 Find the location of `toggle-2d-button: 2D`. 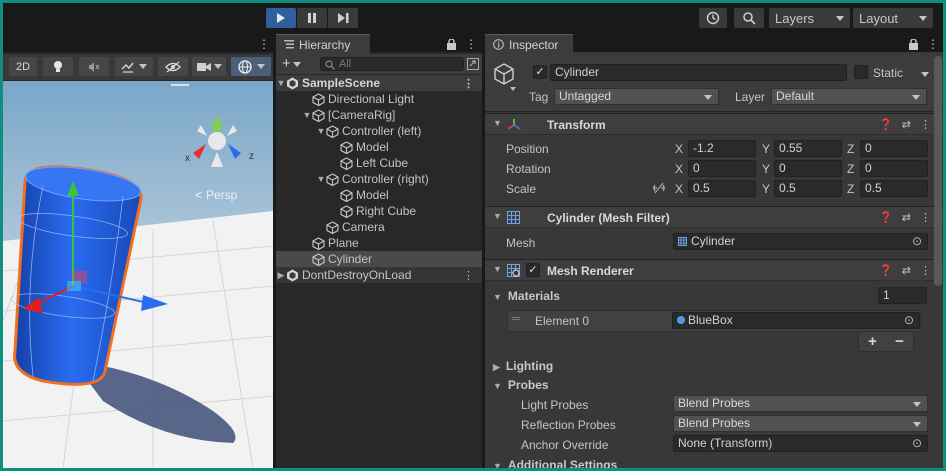

toggle-2d-button: 2D is located at coordinates (23, 66).